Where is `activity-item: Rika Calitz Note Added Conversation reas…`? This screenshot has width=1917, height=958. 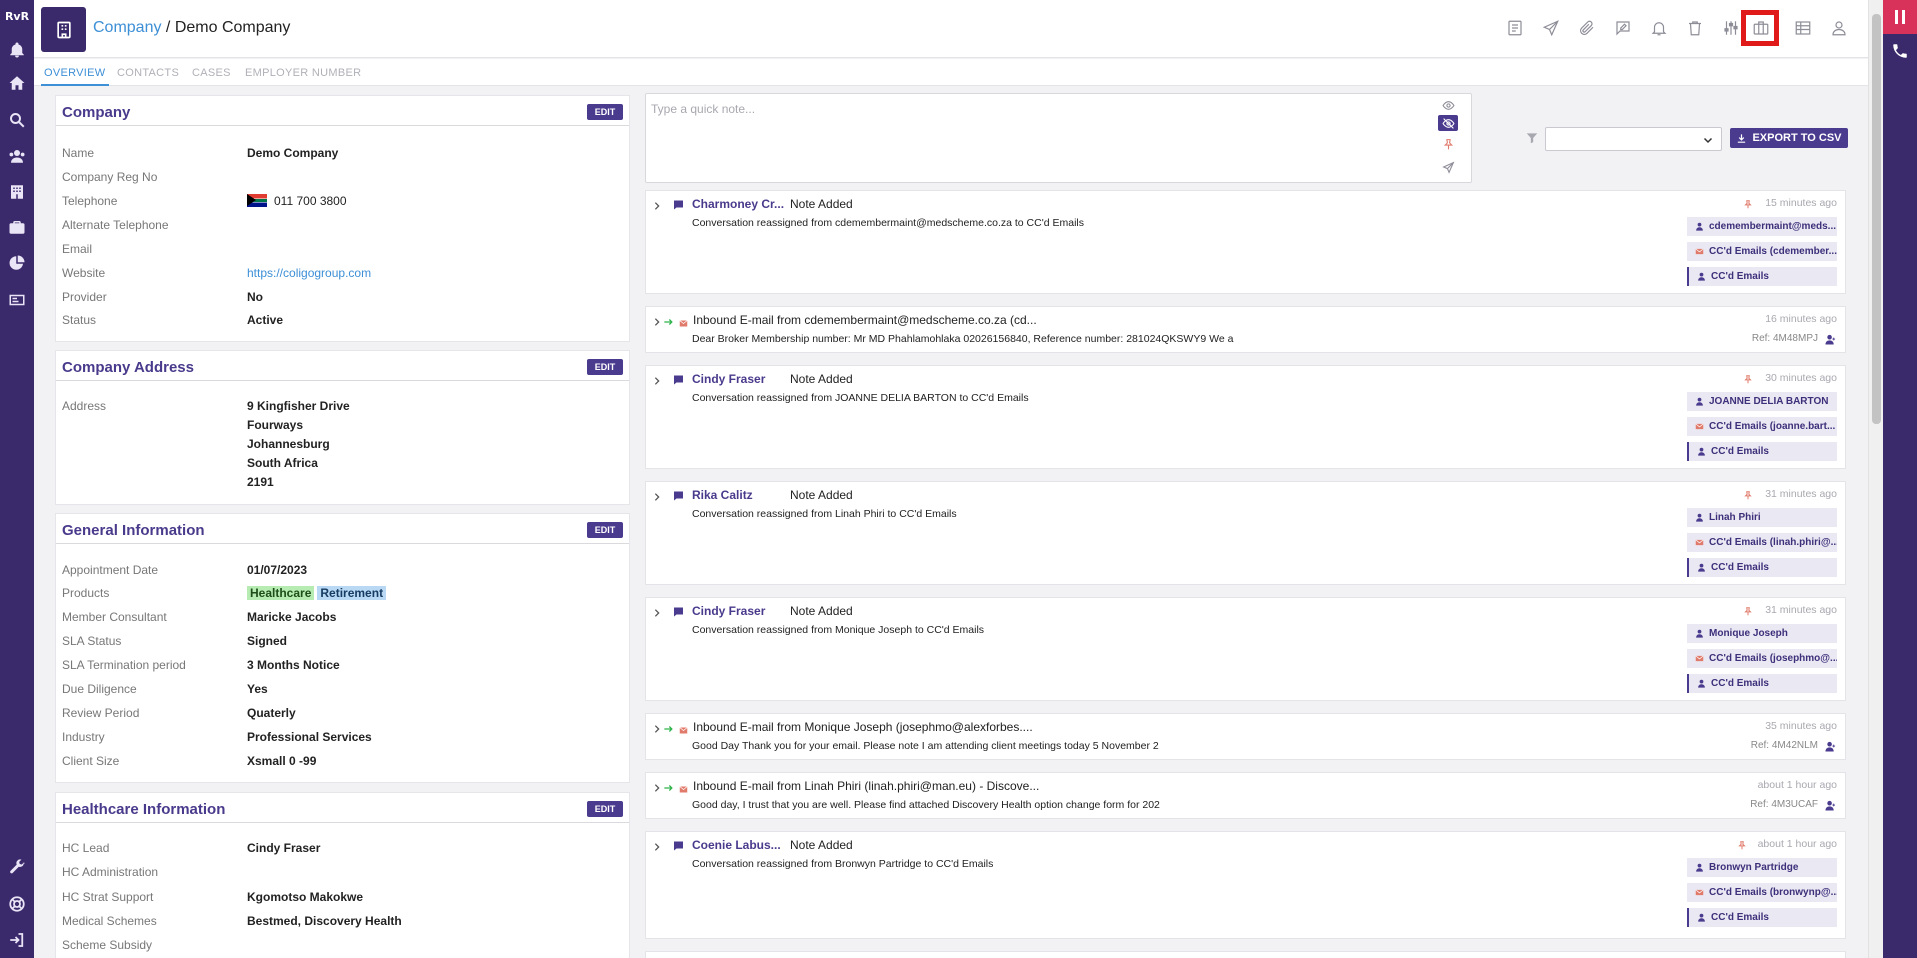 activity-item: Rika Calitz Note Added Conversation reas… is located at coordinates (1245, 533).